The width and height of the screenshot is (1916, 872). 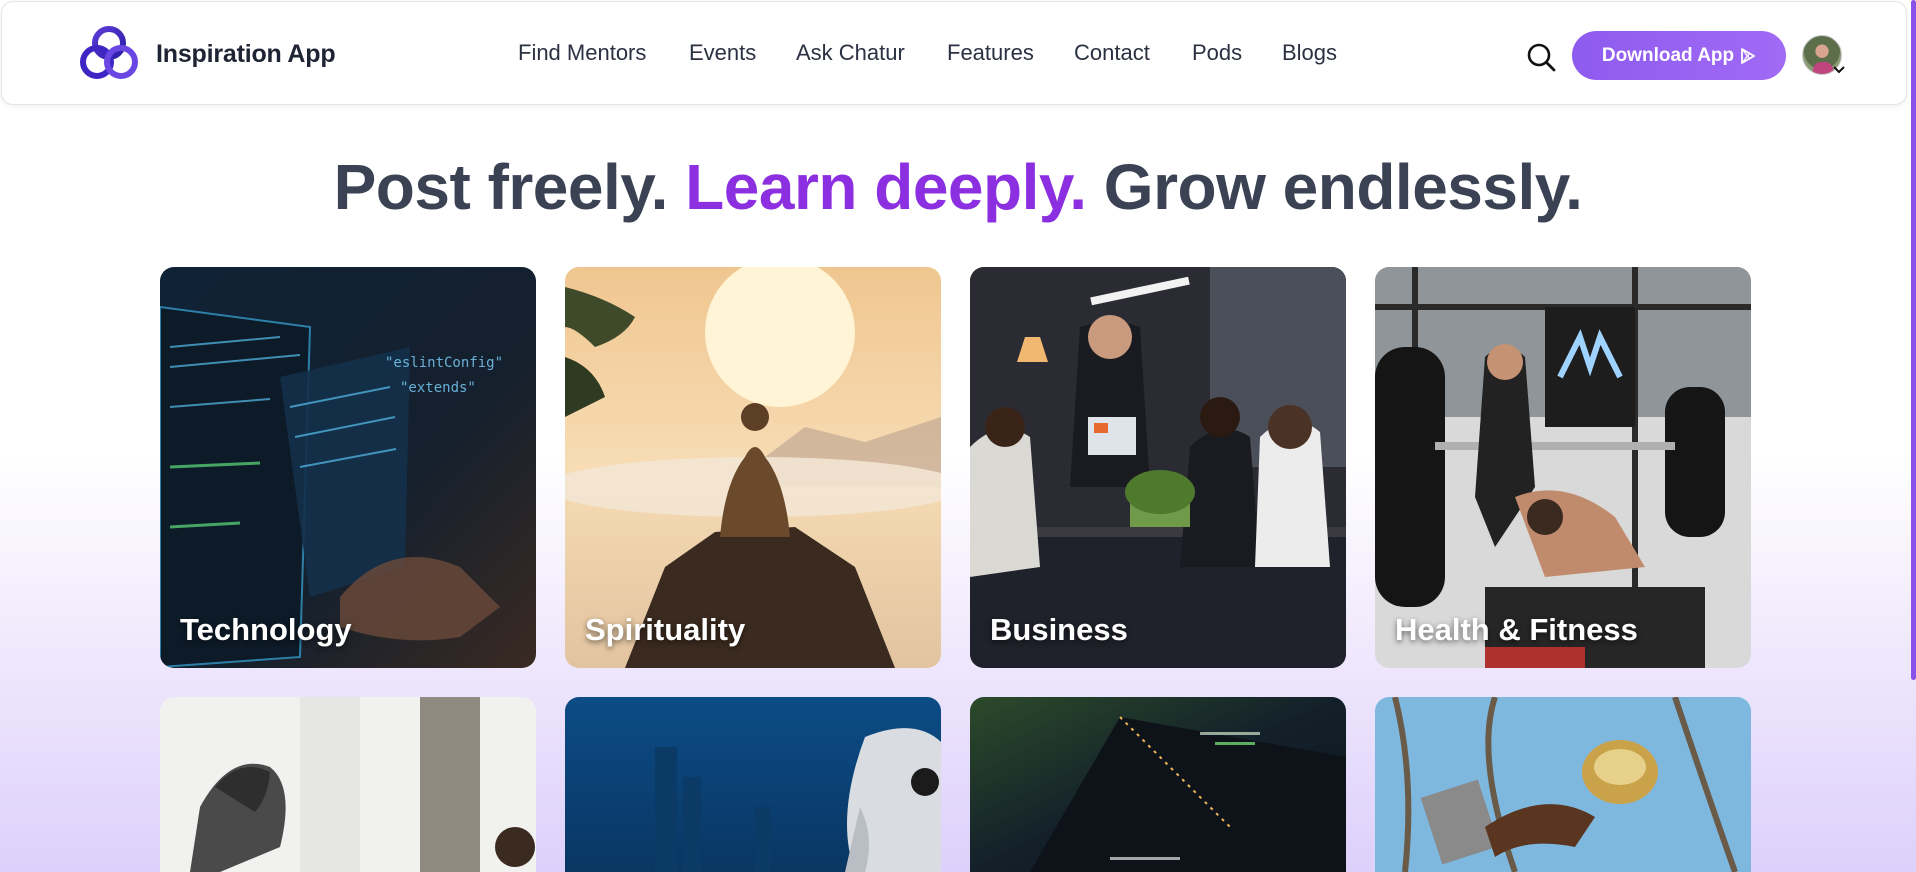 What do you see at coordinates (444, 363) in the screenshot?
I see `svg-text: "eslintConfig"` at bounding box center [444, 363].